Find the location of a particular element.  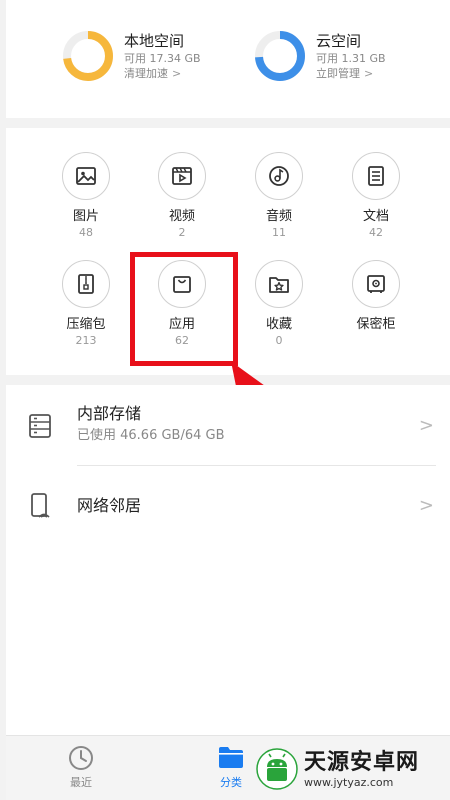

tab-recent-label: 最近 is located at coordinates (81, 782).